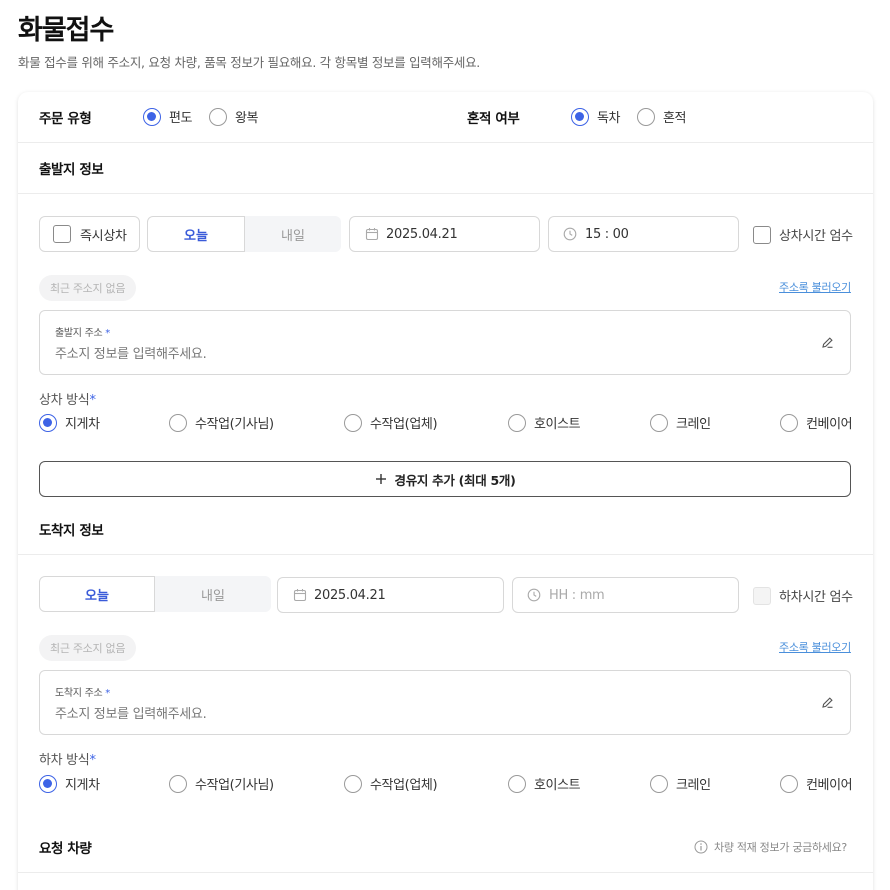 The width and height of the screenshot is (890, 890). I want to click on departure-tab-tomorrow: 내일, so click(293, 234).